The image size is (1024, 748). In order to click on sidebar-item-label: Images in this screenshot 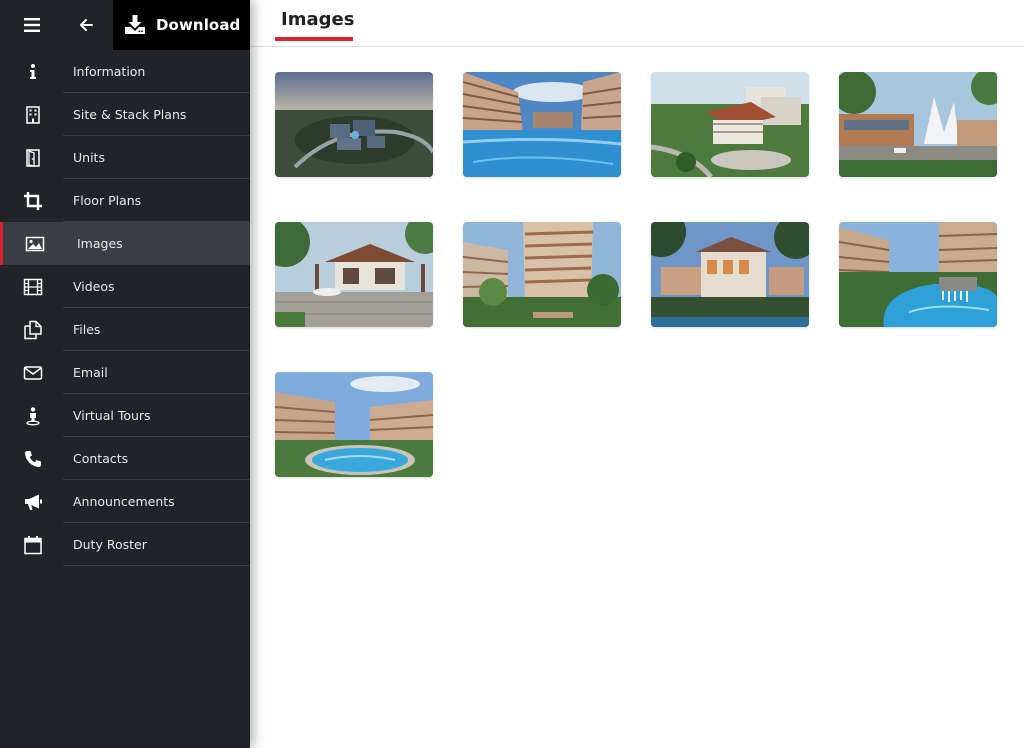, I will do `click(100, 243)`.